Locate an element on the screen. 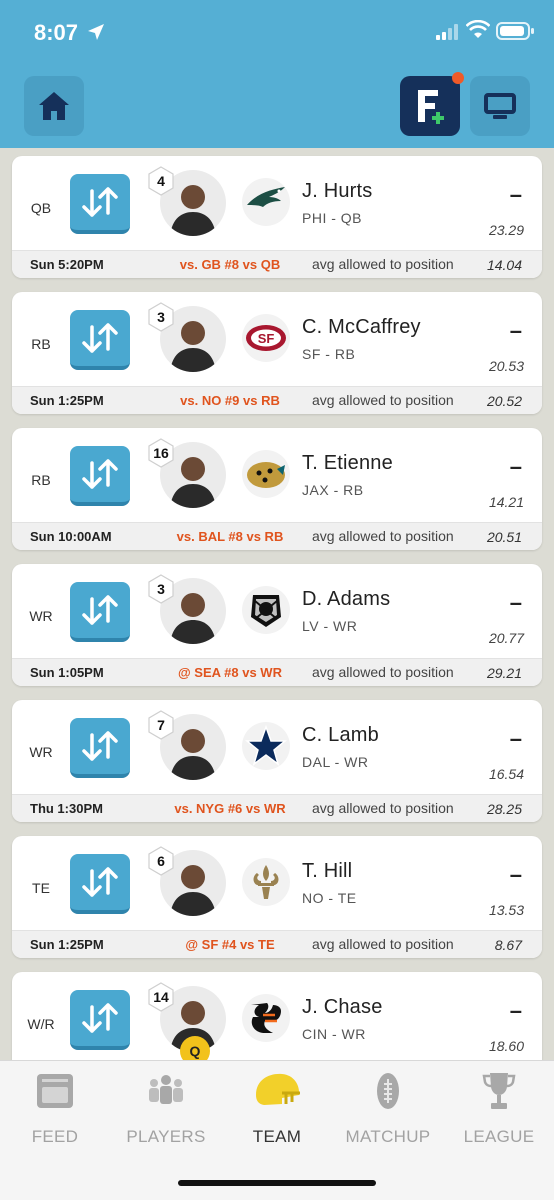 This screenshot has height=1200, width=554. position-rank: 7 is located at coordinates (161, 725).